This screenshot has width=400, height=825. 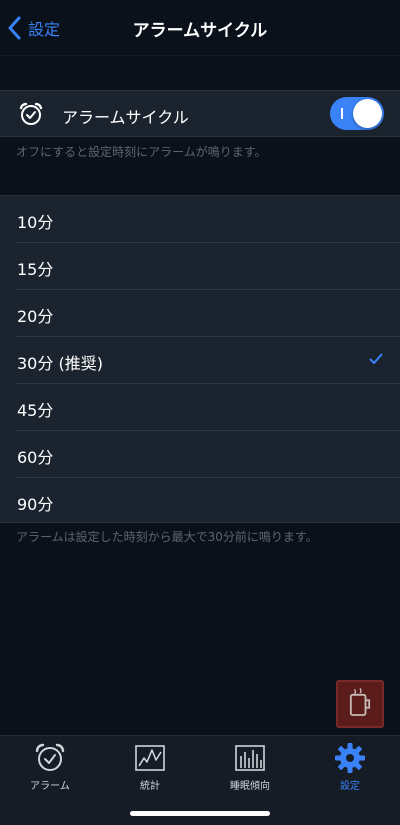 I want to click on alarm-cycle-row: アラームサイクル, so click(x=200, y=113).